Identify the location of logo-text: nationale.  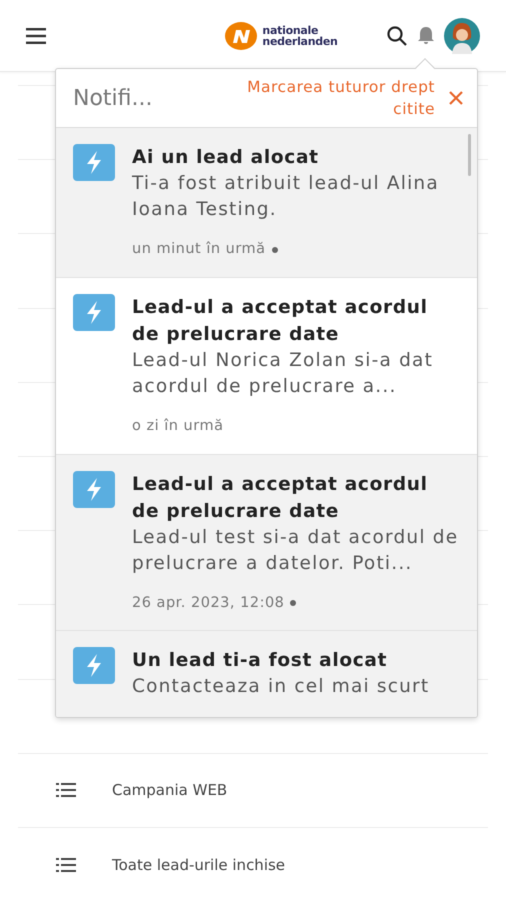
(291, 30).